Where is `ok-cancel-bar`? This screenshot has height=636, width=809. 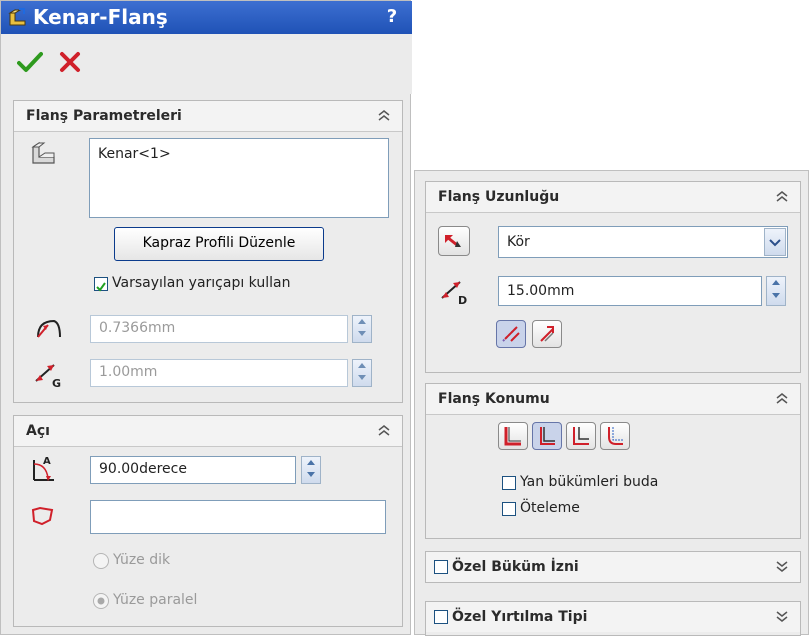
ok-cancel-bar is located at coordinates (206, 64).